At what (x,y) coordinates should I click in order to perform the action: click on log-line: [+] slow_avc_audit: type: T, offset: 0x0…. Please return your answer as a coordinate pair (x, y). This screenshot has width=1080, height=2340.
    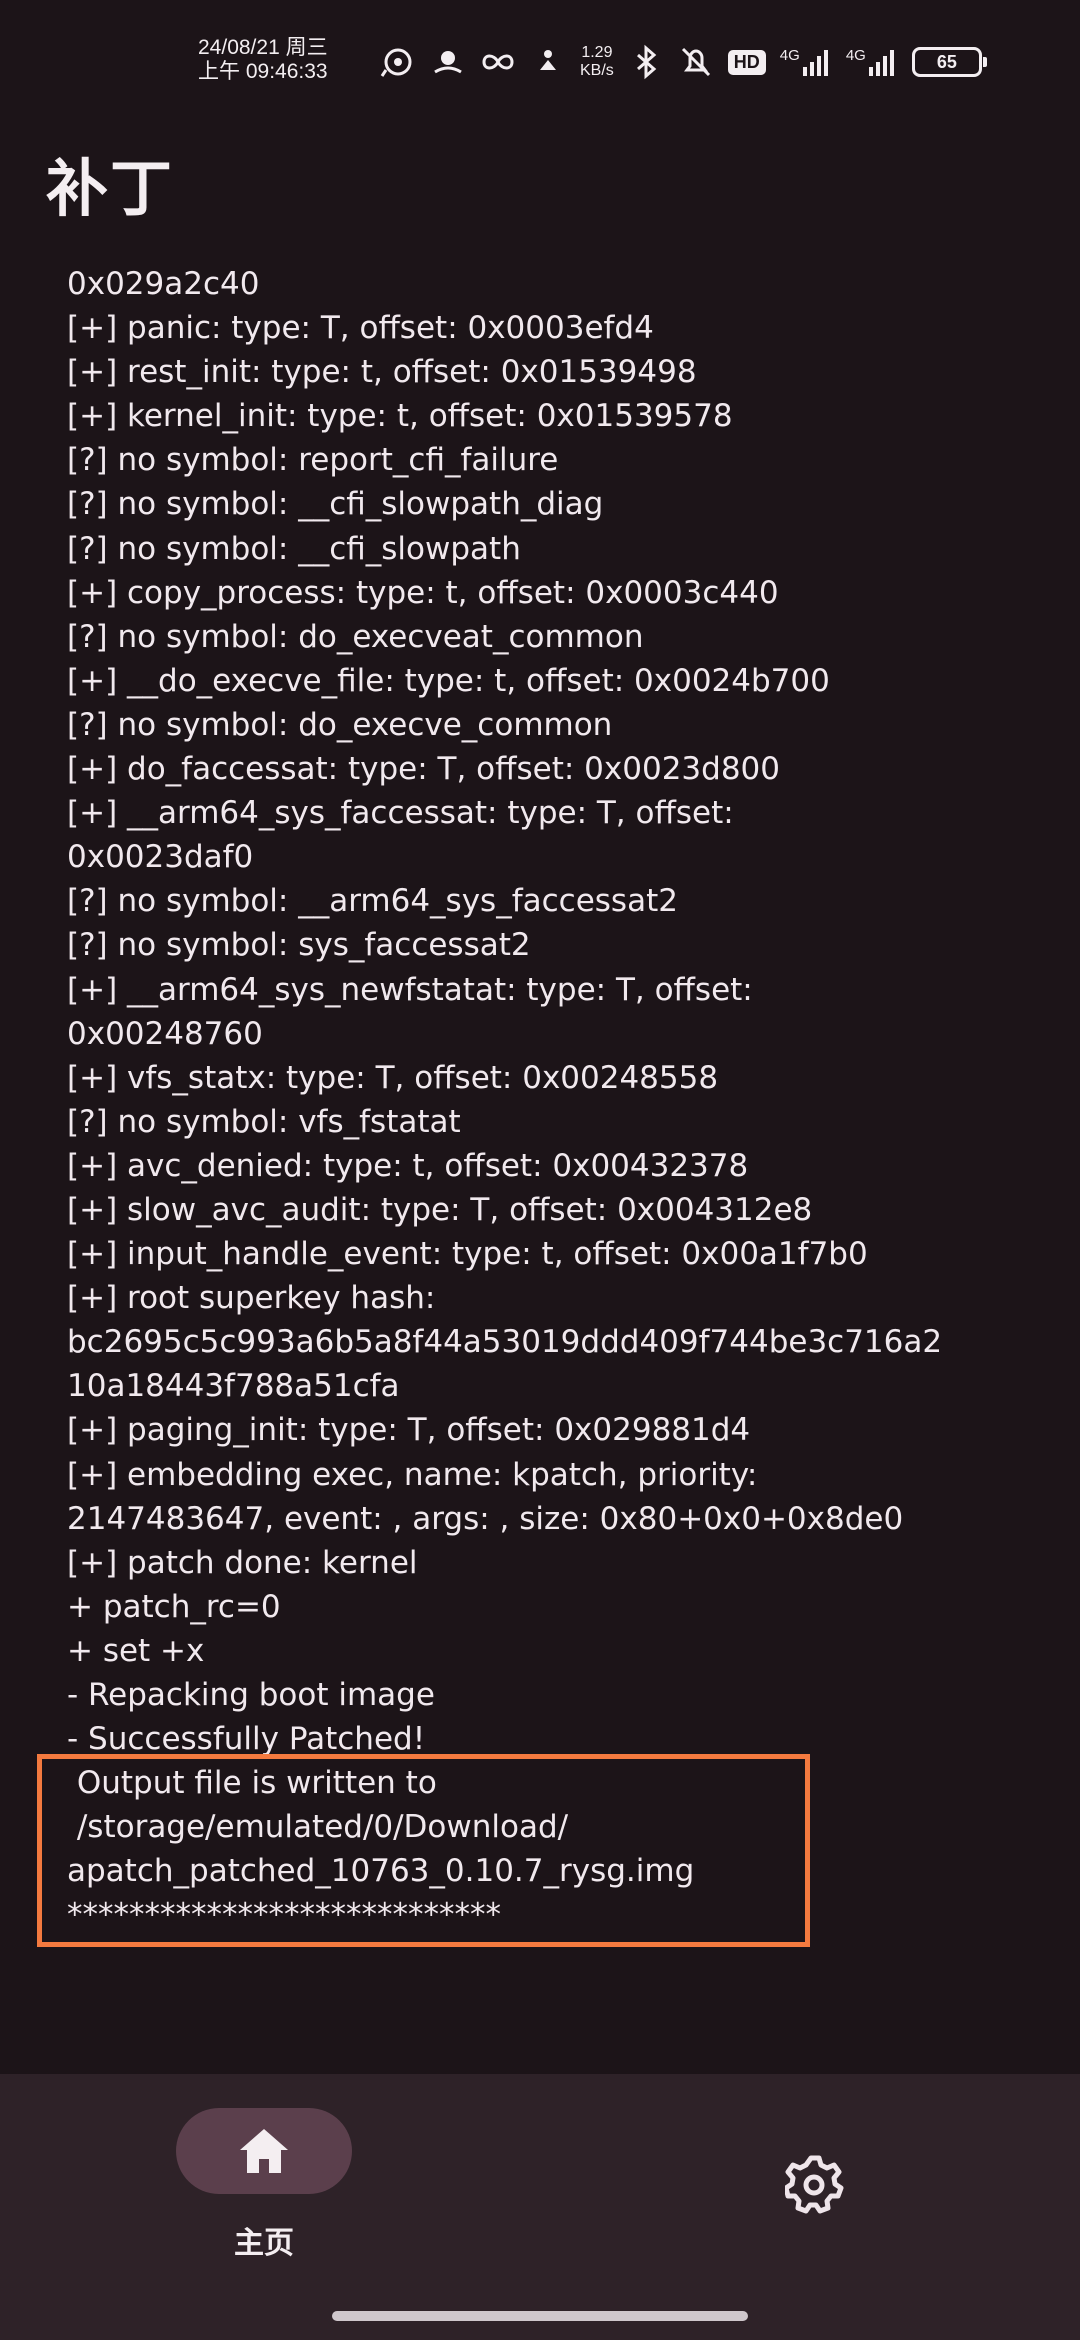
    Looking at the image, I should click on (440, 1209).